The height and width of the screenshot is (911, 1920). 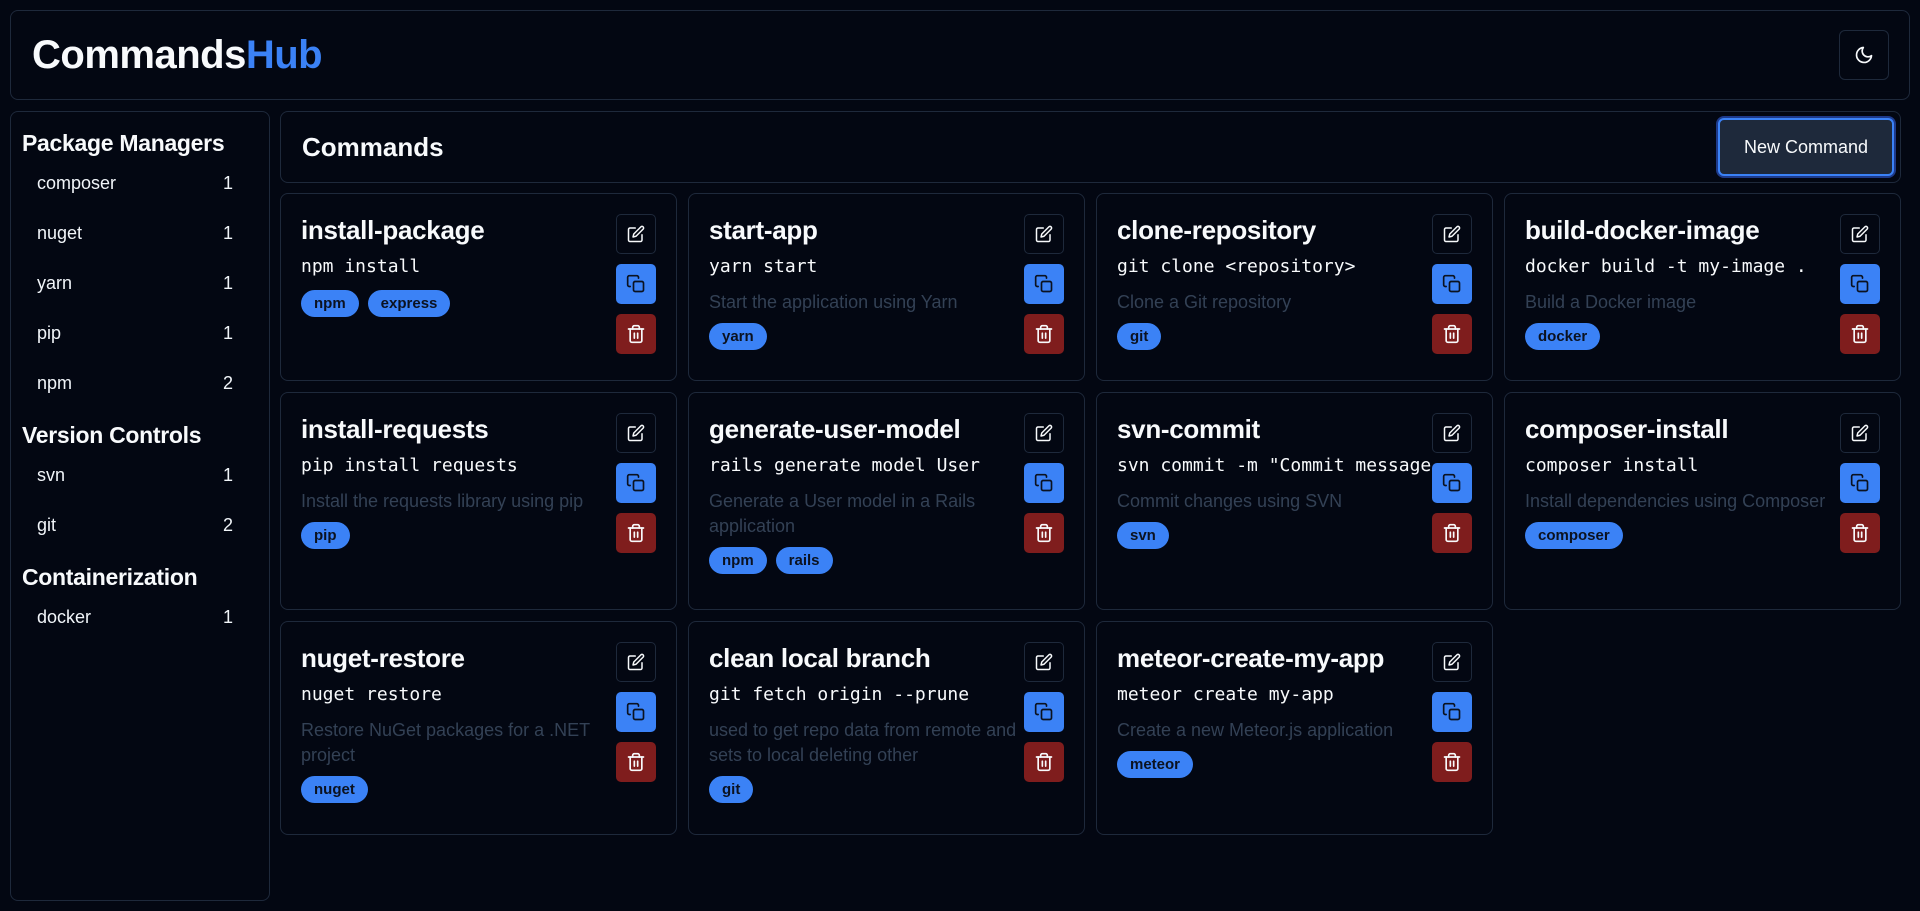 I want to click on sidebar-item-count: 1, so click(x=227, y=616).